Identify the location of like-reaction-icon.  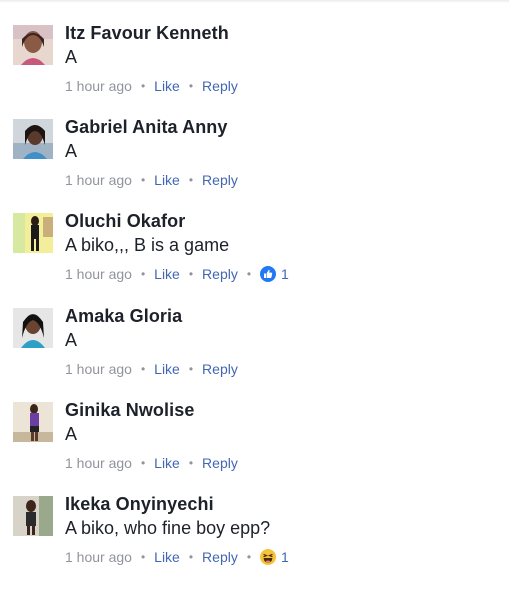
(268, 274).